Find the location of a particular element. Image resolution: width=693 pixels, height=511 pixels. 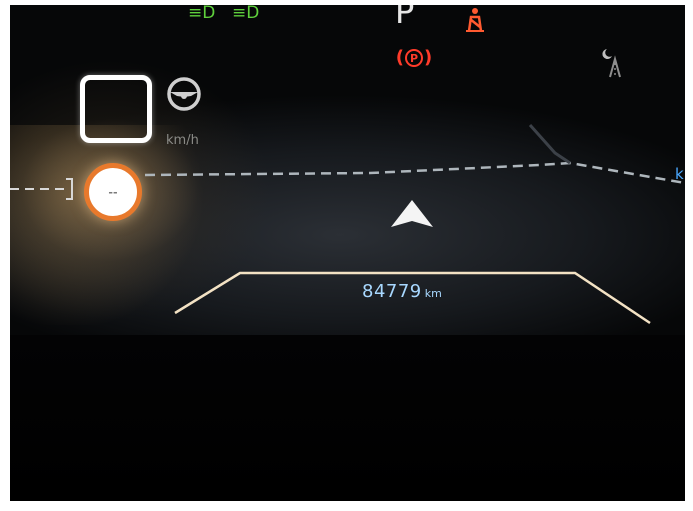

speed-limit-sign: -- is located at coordinates (113, 192).